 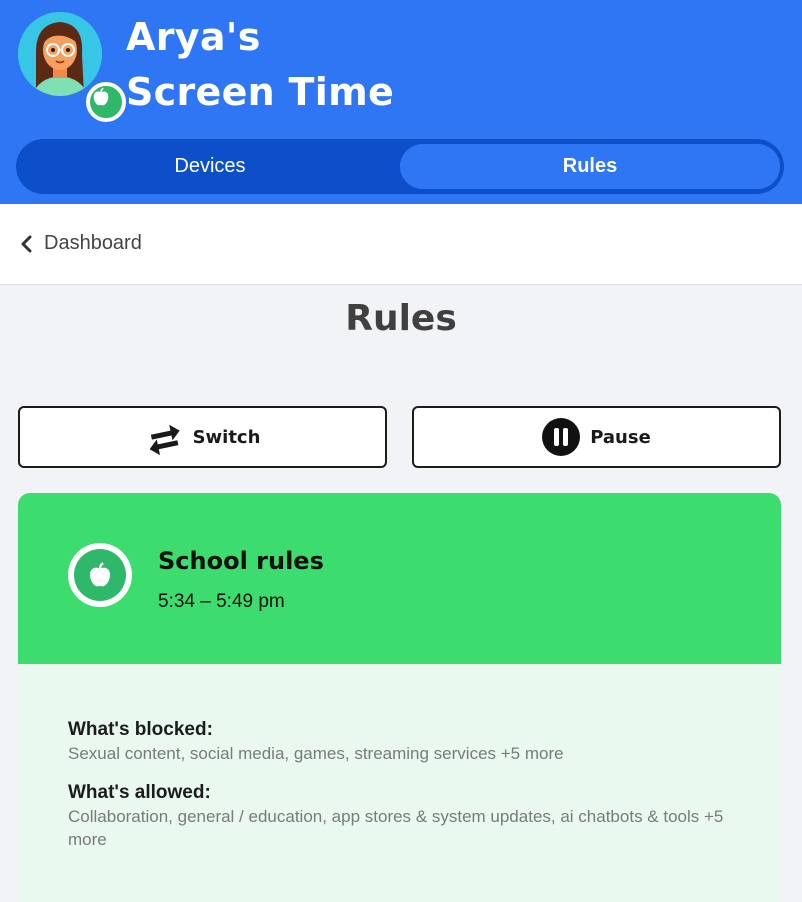 What do you see at coordinates (226, 437) in the screenshot?
I see `switch-button-label: Switch` at bounding box center [226, 437].